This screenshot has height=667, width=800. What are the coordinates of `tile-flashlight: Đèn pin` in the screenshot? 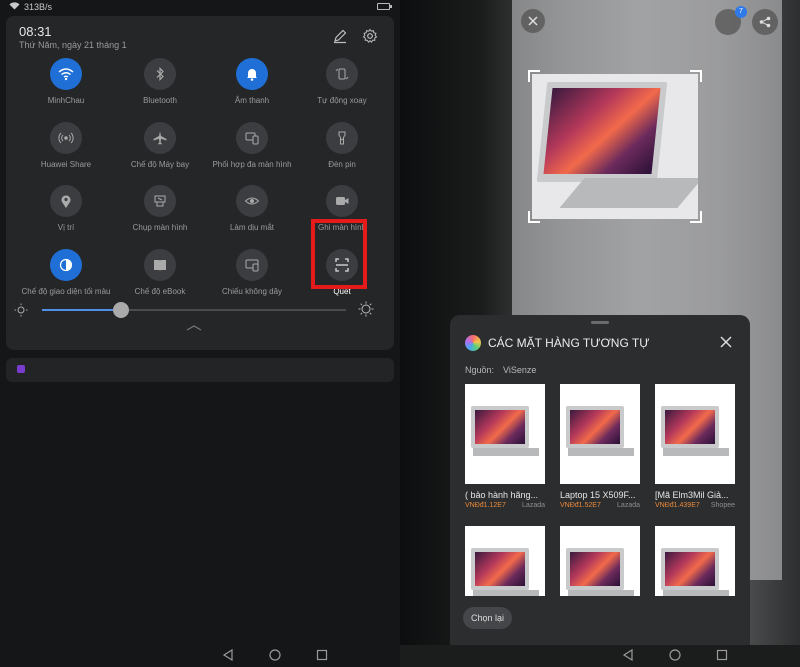 It's located at (342, 145).